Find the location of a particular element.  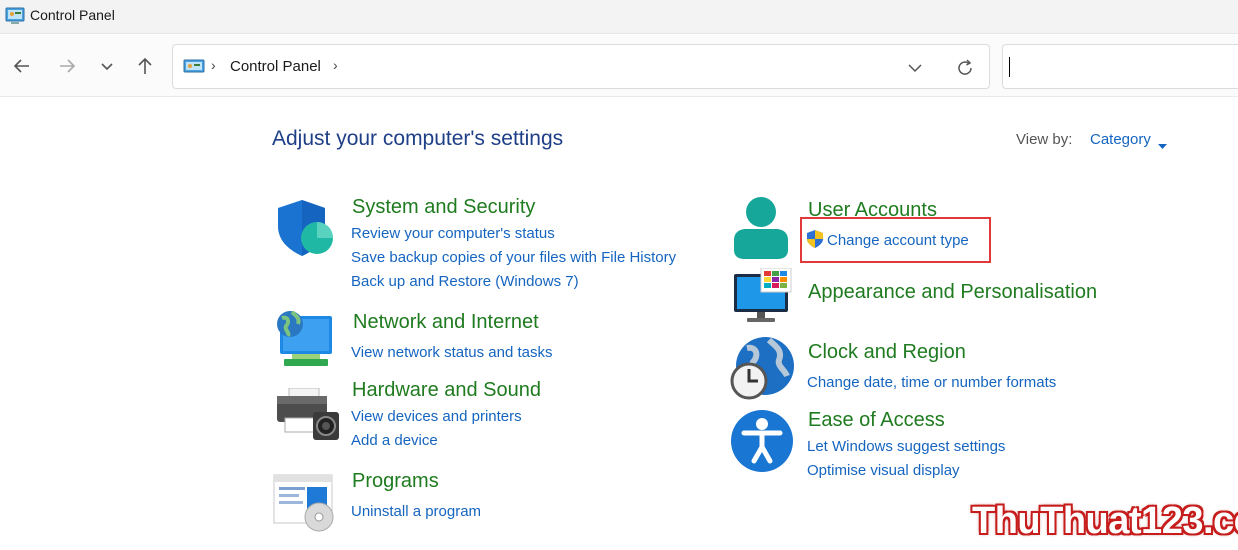

refresh-button is located at coordinates (965, 70).